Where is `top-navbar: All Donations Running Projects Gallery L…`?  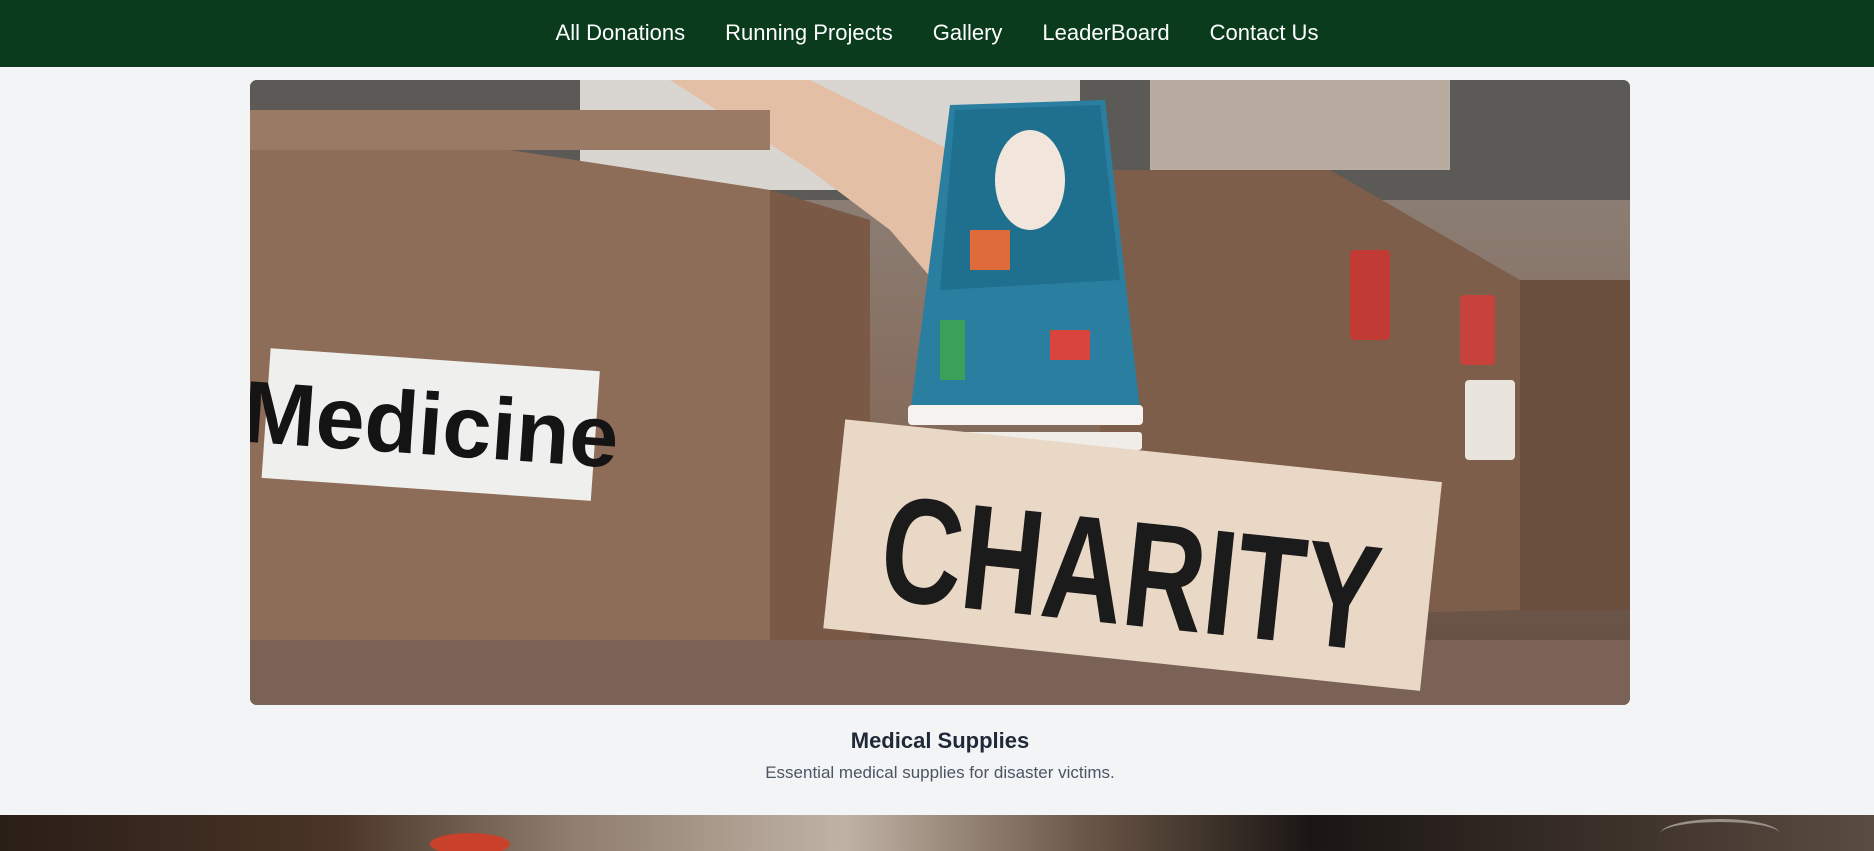
top-navbar: All Donations Running Projects Gallery L… is located at coordinates (937, 33).